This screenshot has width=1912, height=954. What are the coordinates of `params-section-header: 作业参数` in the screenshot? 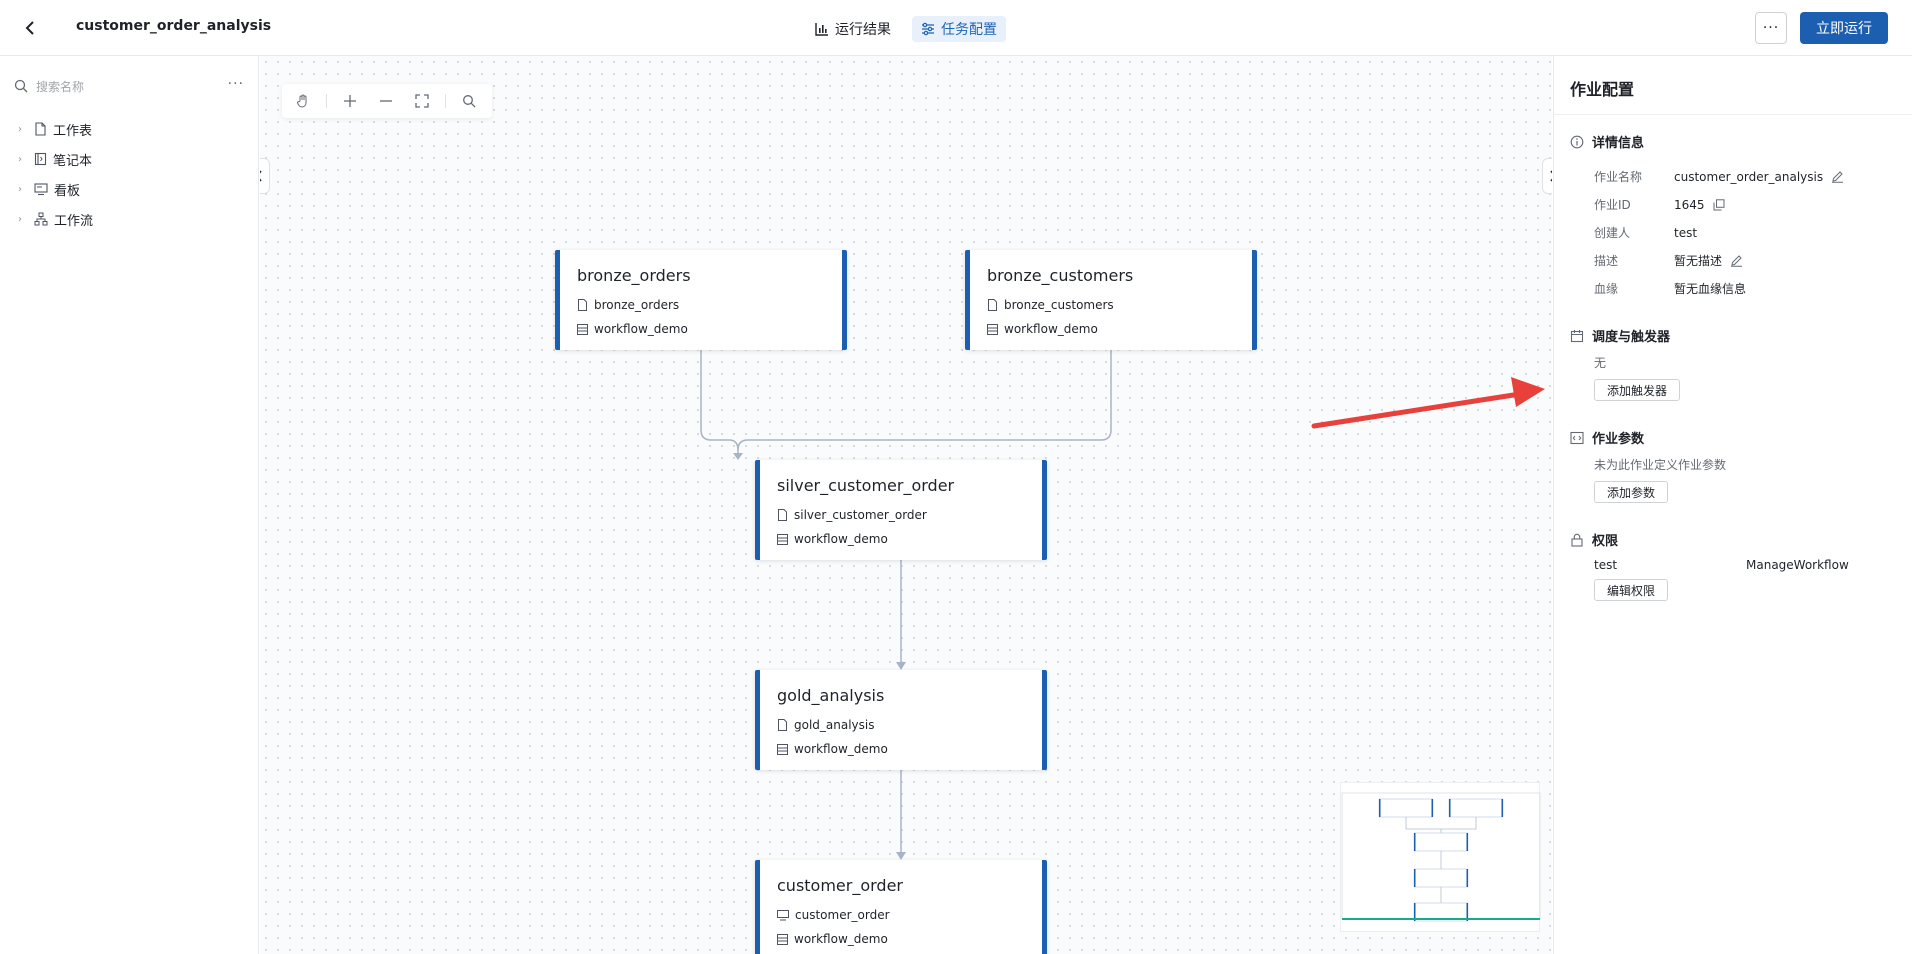 It's located at (1607, 437).